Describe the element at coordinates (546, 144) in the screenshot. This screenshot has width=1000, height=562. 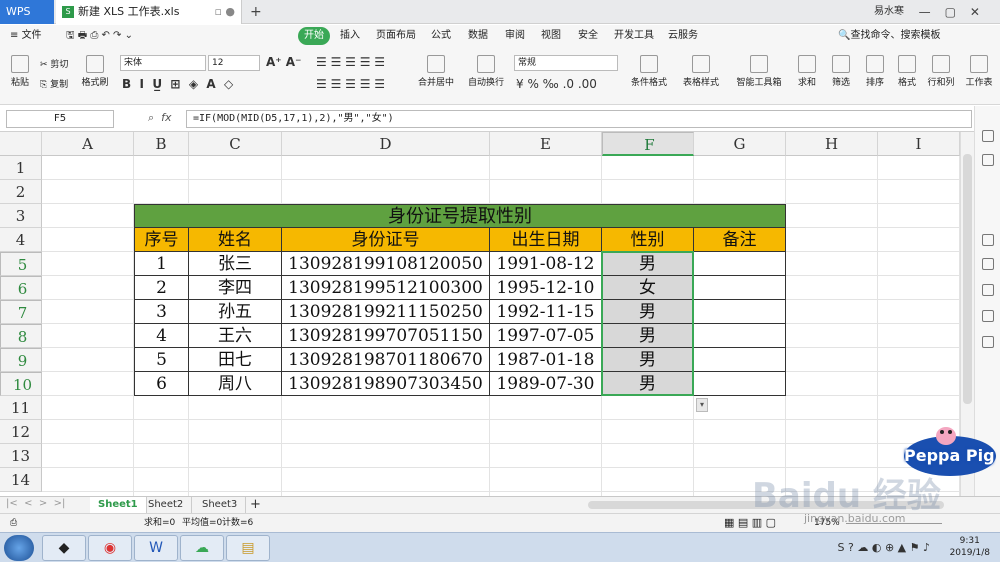
I see `column-header-E: E` at that location.